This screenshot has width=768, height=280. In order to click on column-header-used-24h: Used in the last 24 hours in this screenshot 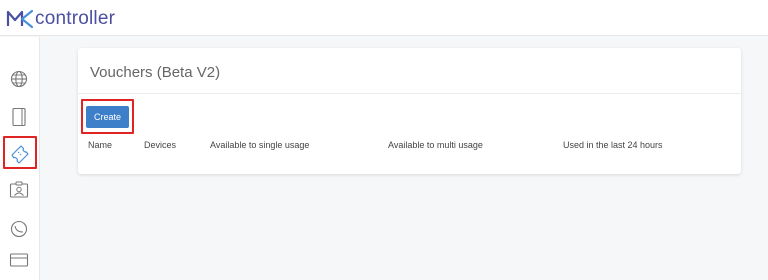, I will do `click(613, 145)`.